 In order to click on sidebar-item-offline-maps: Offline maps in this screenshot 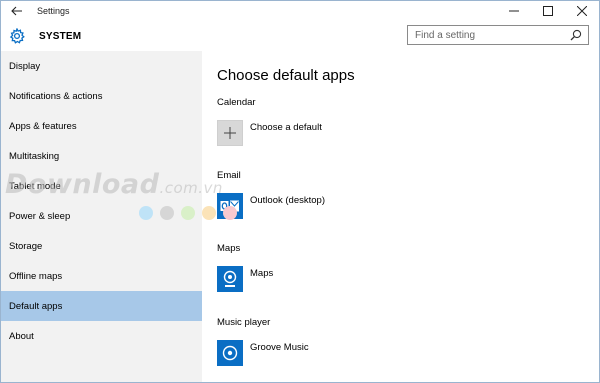, I will do `click(101, 276)`.